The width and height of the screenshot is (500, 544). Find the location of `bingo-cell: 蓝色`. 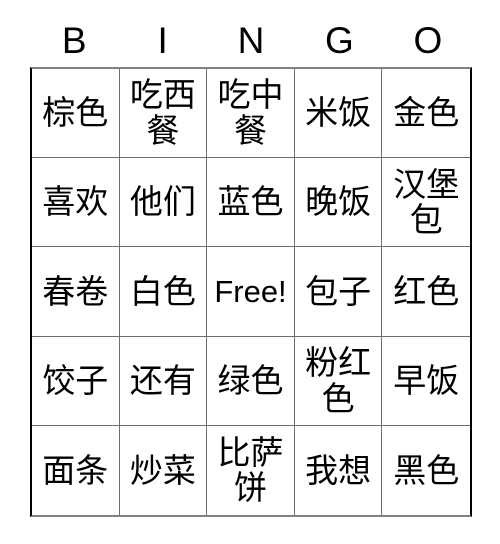

bingo-cell: 蓝色 is located at coordinates (251, 203).